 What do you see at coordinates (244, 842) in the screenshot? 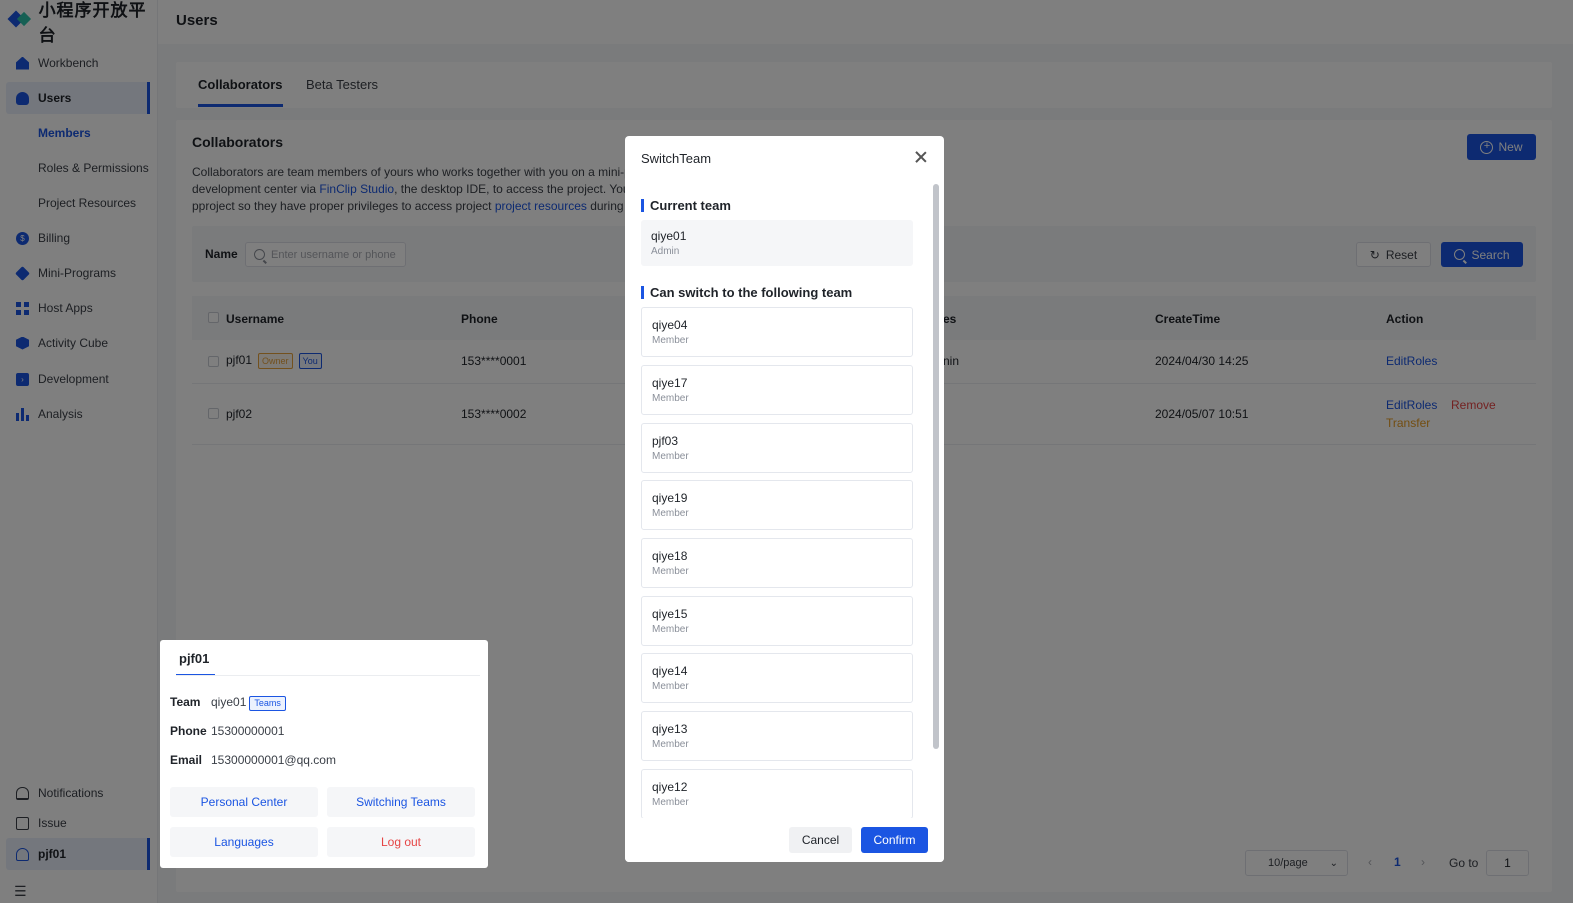
I see `languages-button: Languages` at bounding box center [244, 842].